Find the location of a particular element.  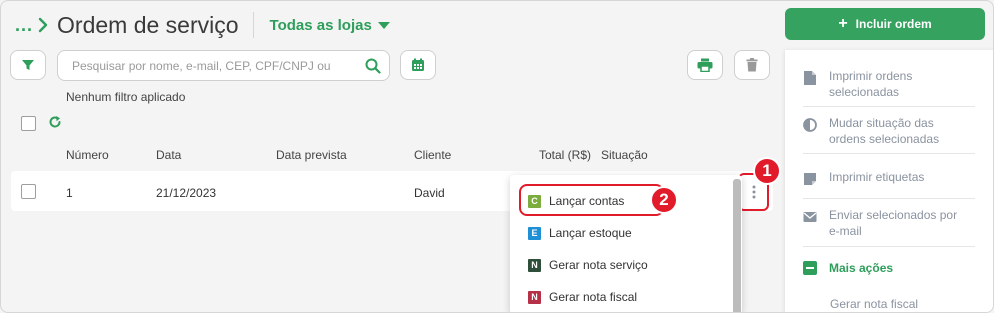

filter-icon is located at coordinates (28, 65).